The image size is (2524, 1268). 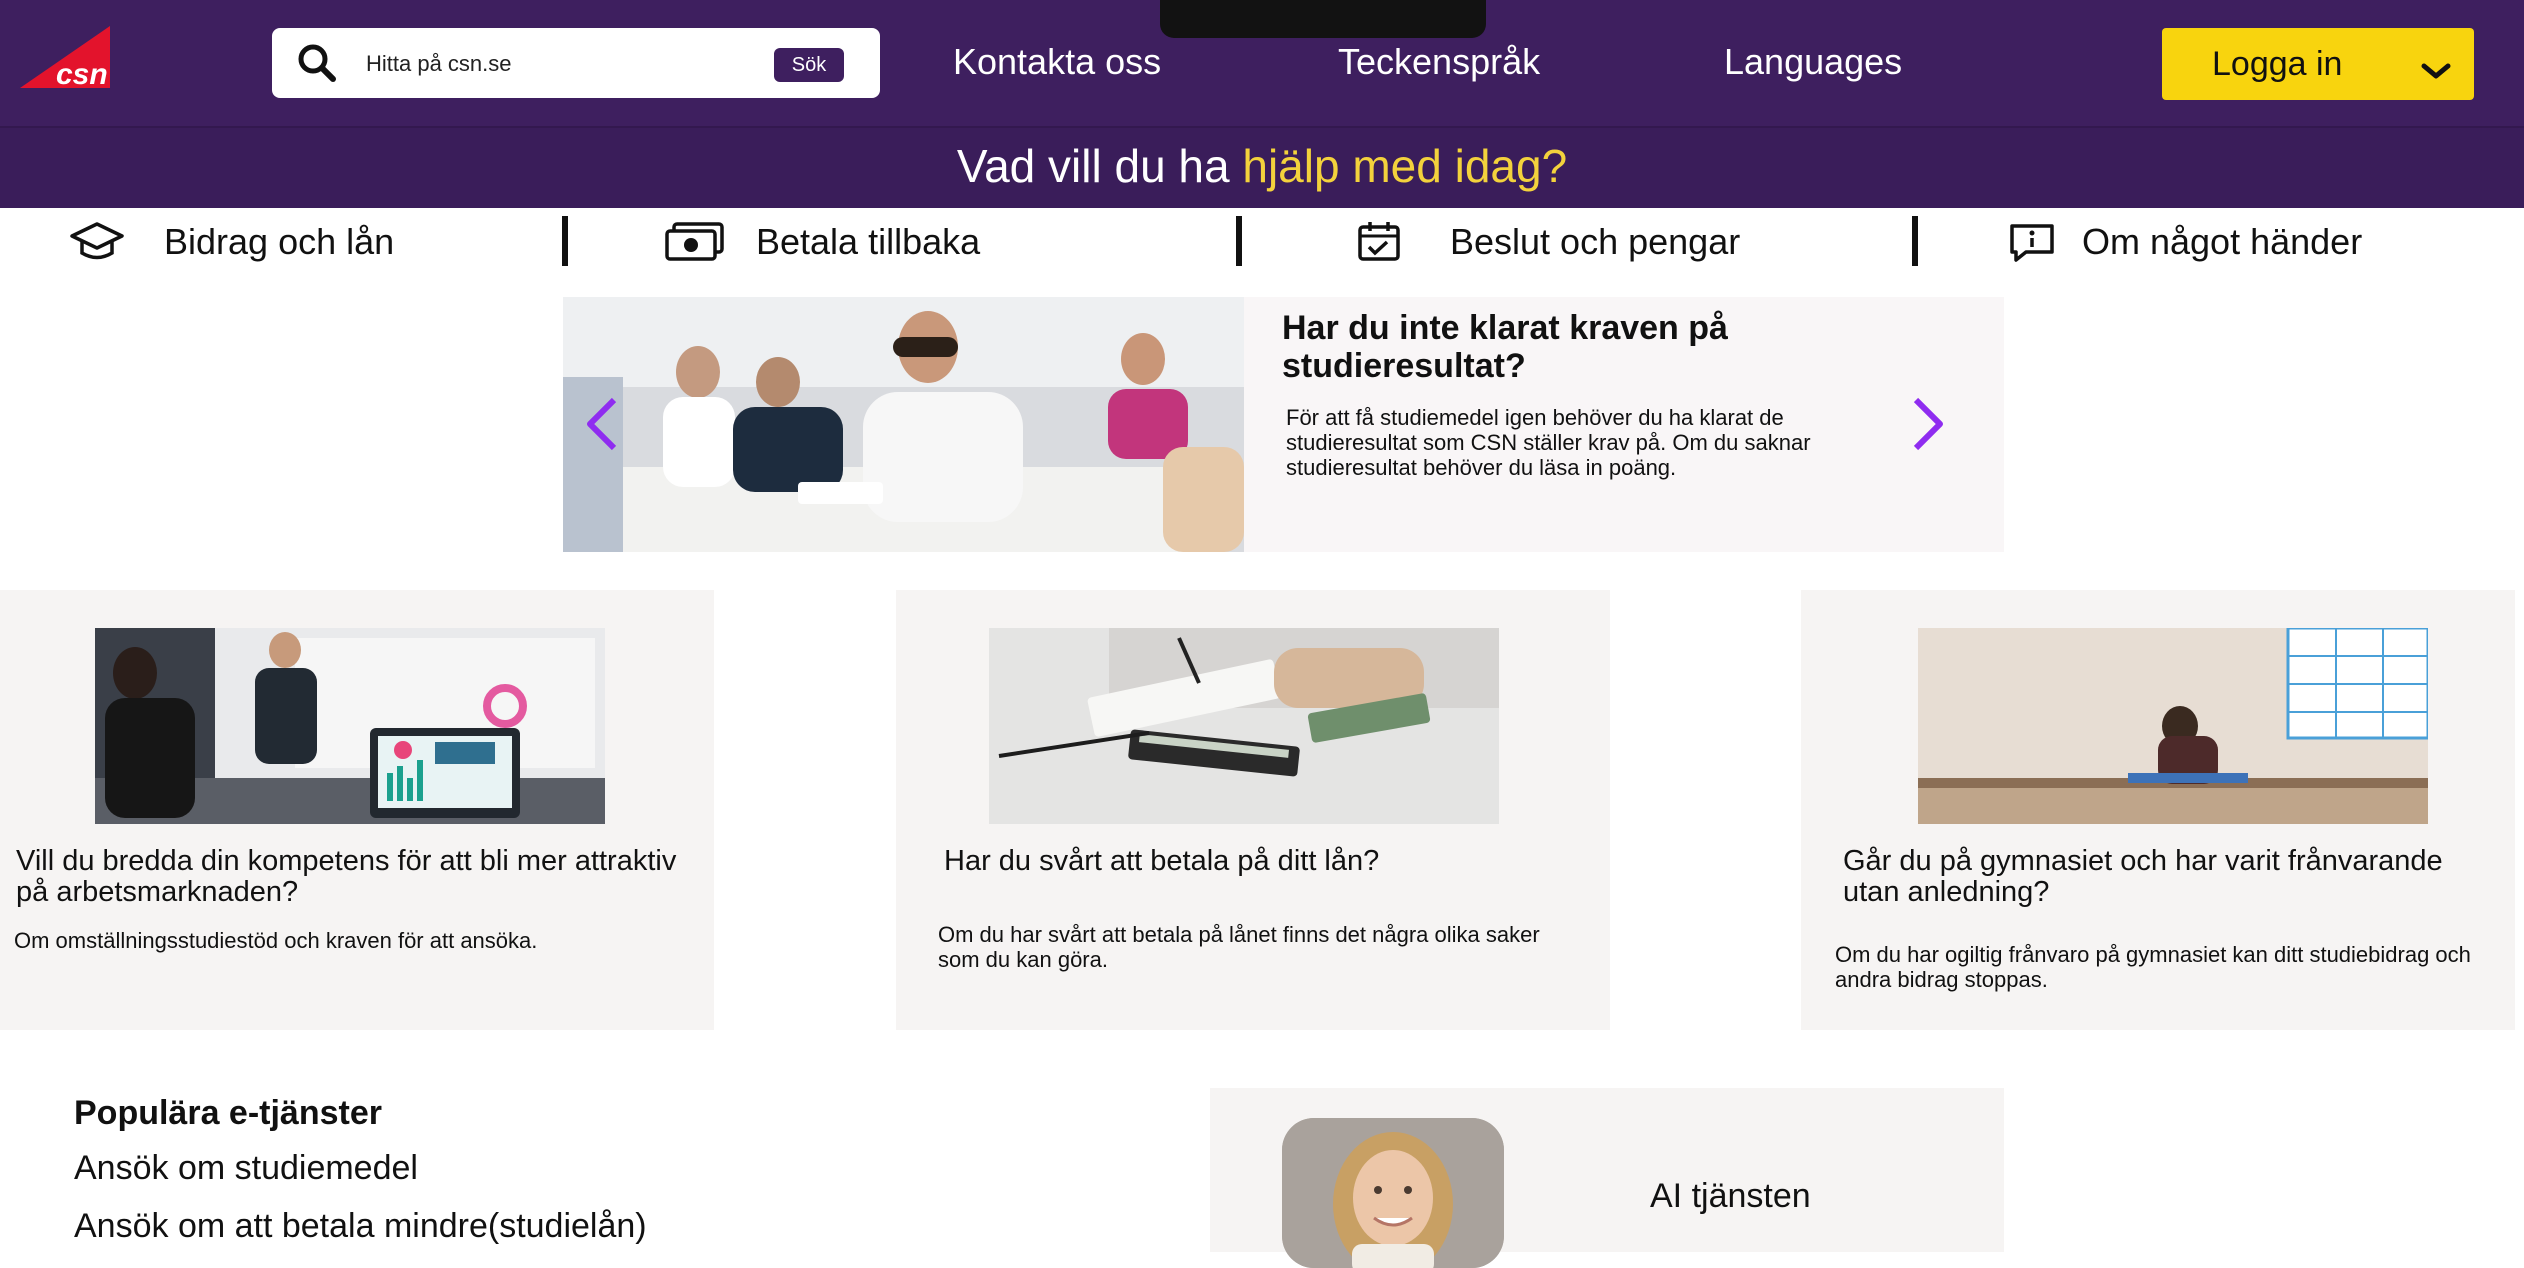 I want to click on search-box: Sök, so click(x=576, y=63).